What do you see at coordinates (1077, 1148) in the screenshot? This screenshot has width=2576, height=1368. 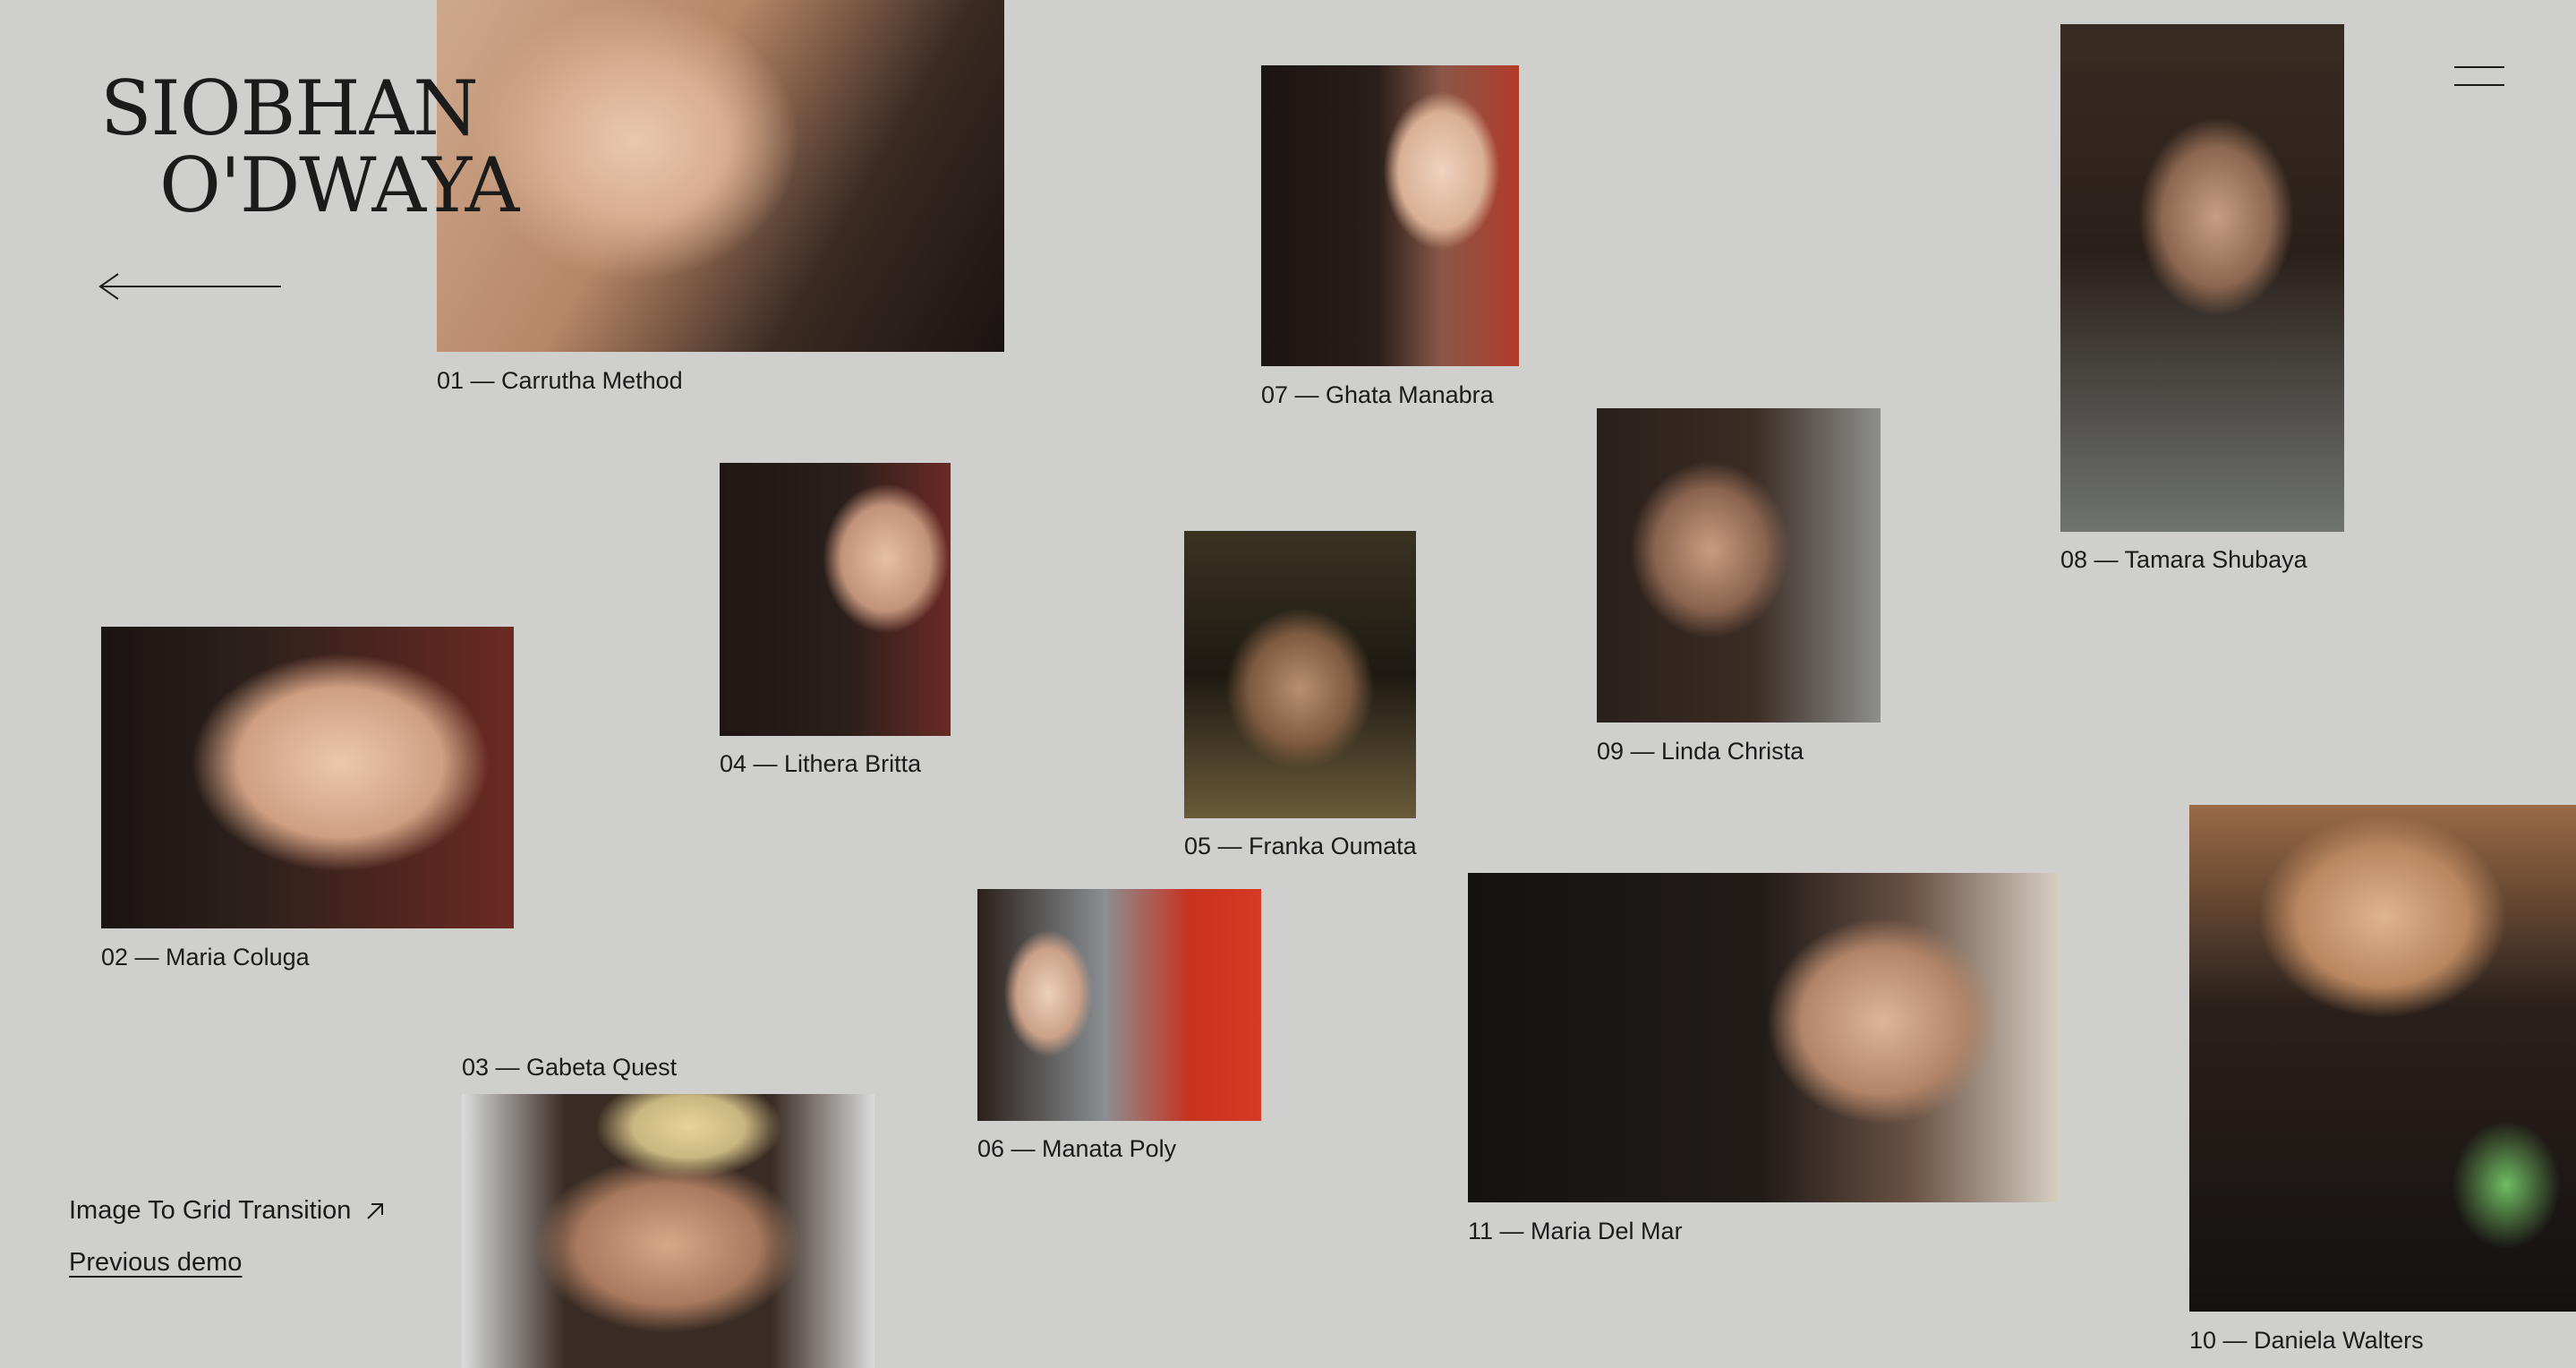 I see `gallery-caption-06: 06 — Manata Poly` at bounding box center [1077, 1148].